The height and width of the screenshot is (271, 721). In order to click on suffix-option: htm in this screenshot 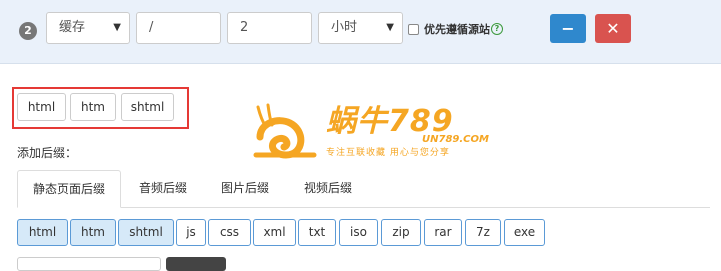, I will do `click(93, 232)`.